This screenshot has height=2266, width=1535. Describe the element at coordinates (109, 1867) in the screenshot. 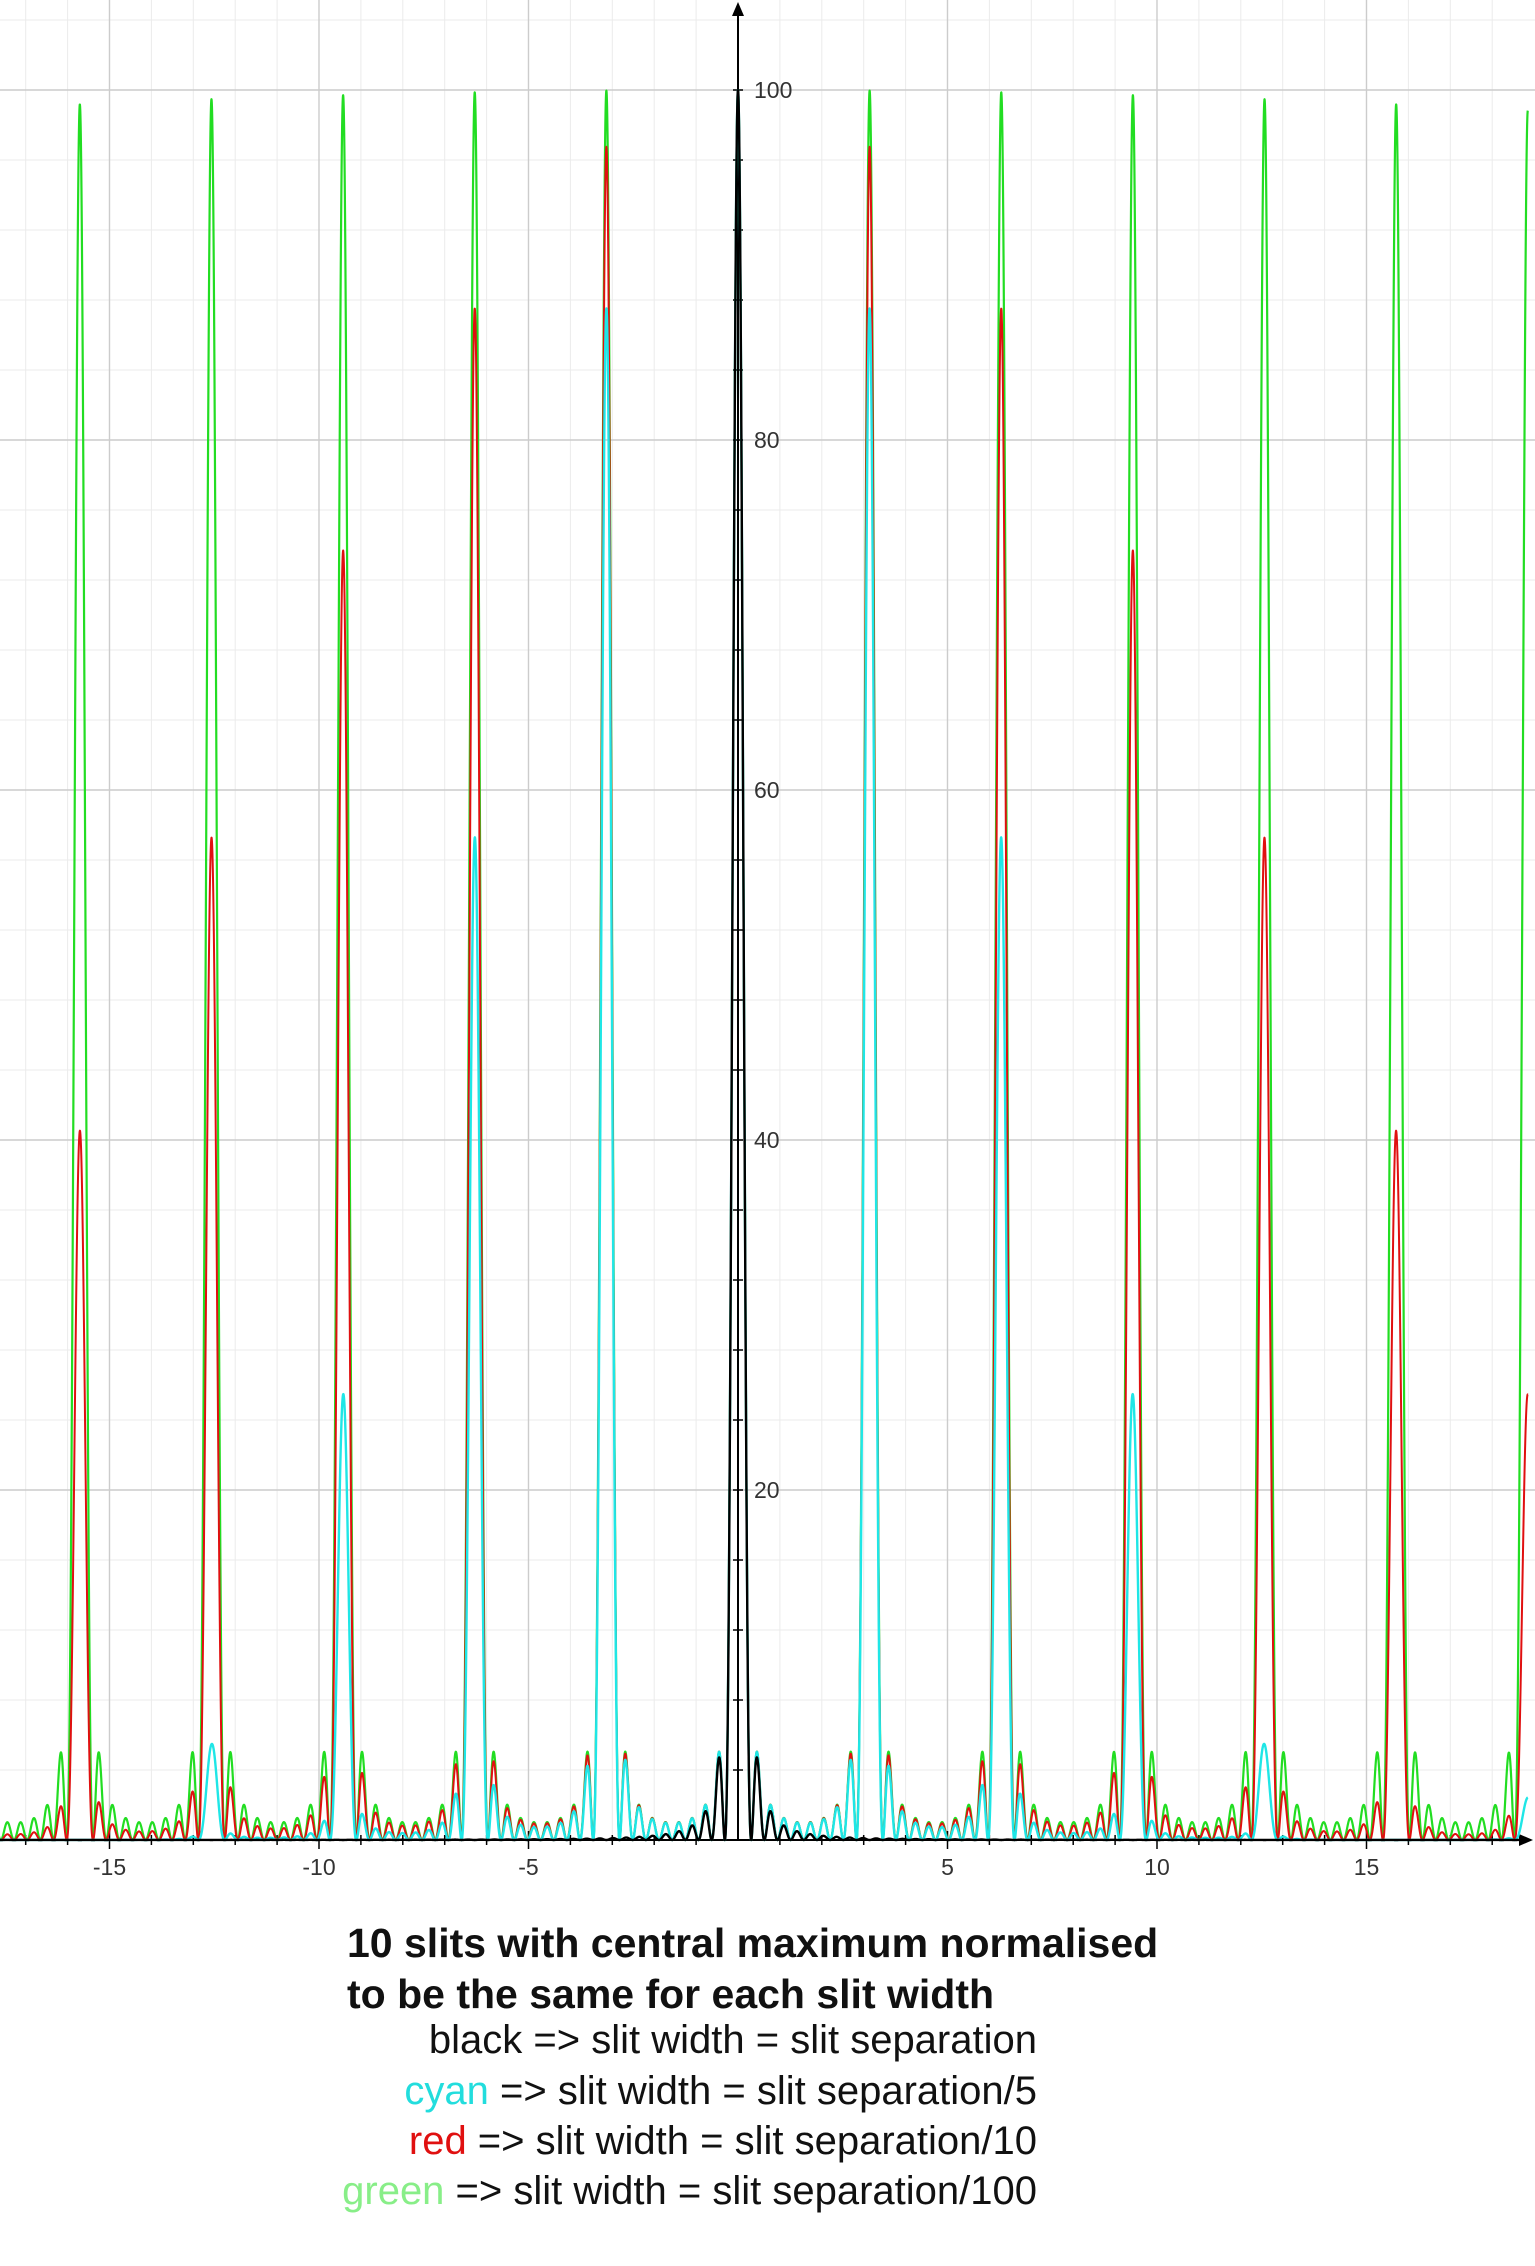

I see `x-tick-label: -15` at that location.